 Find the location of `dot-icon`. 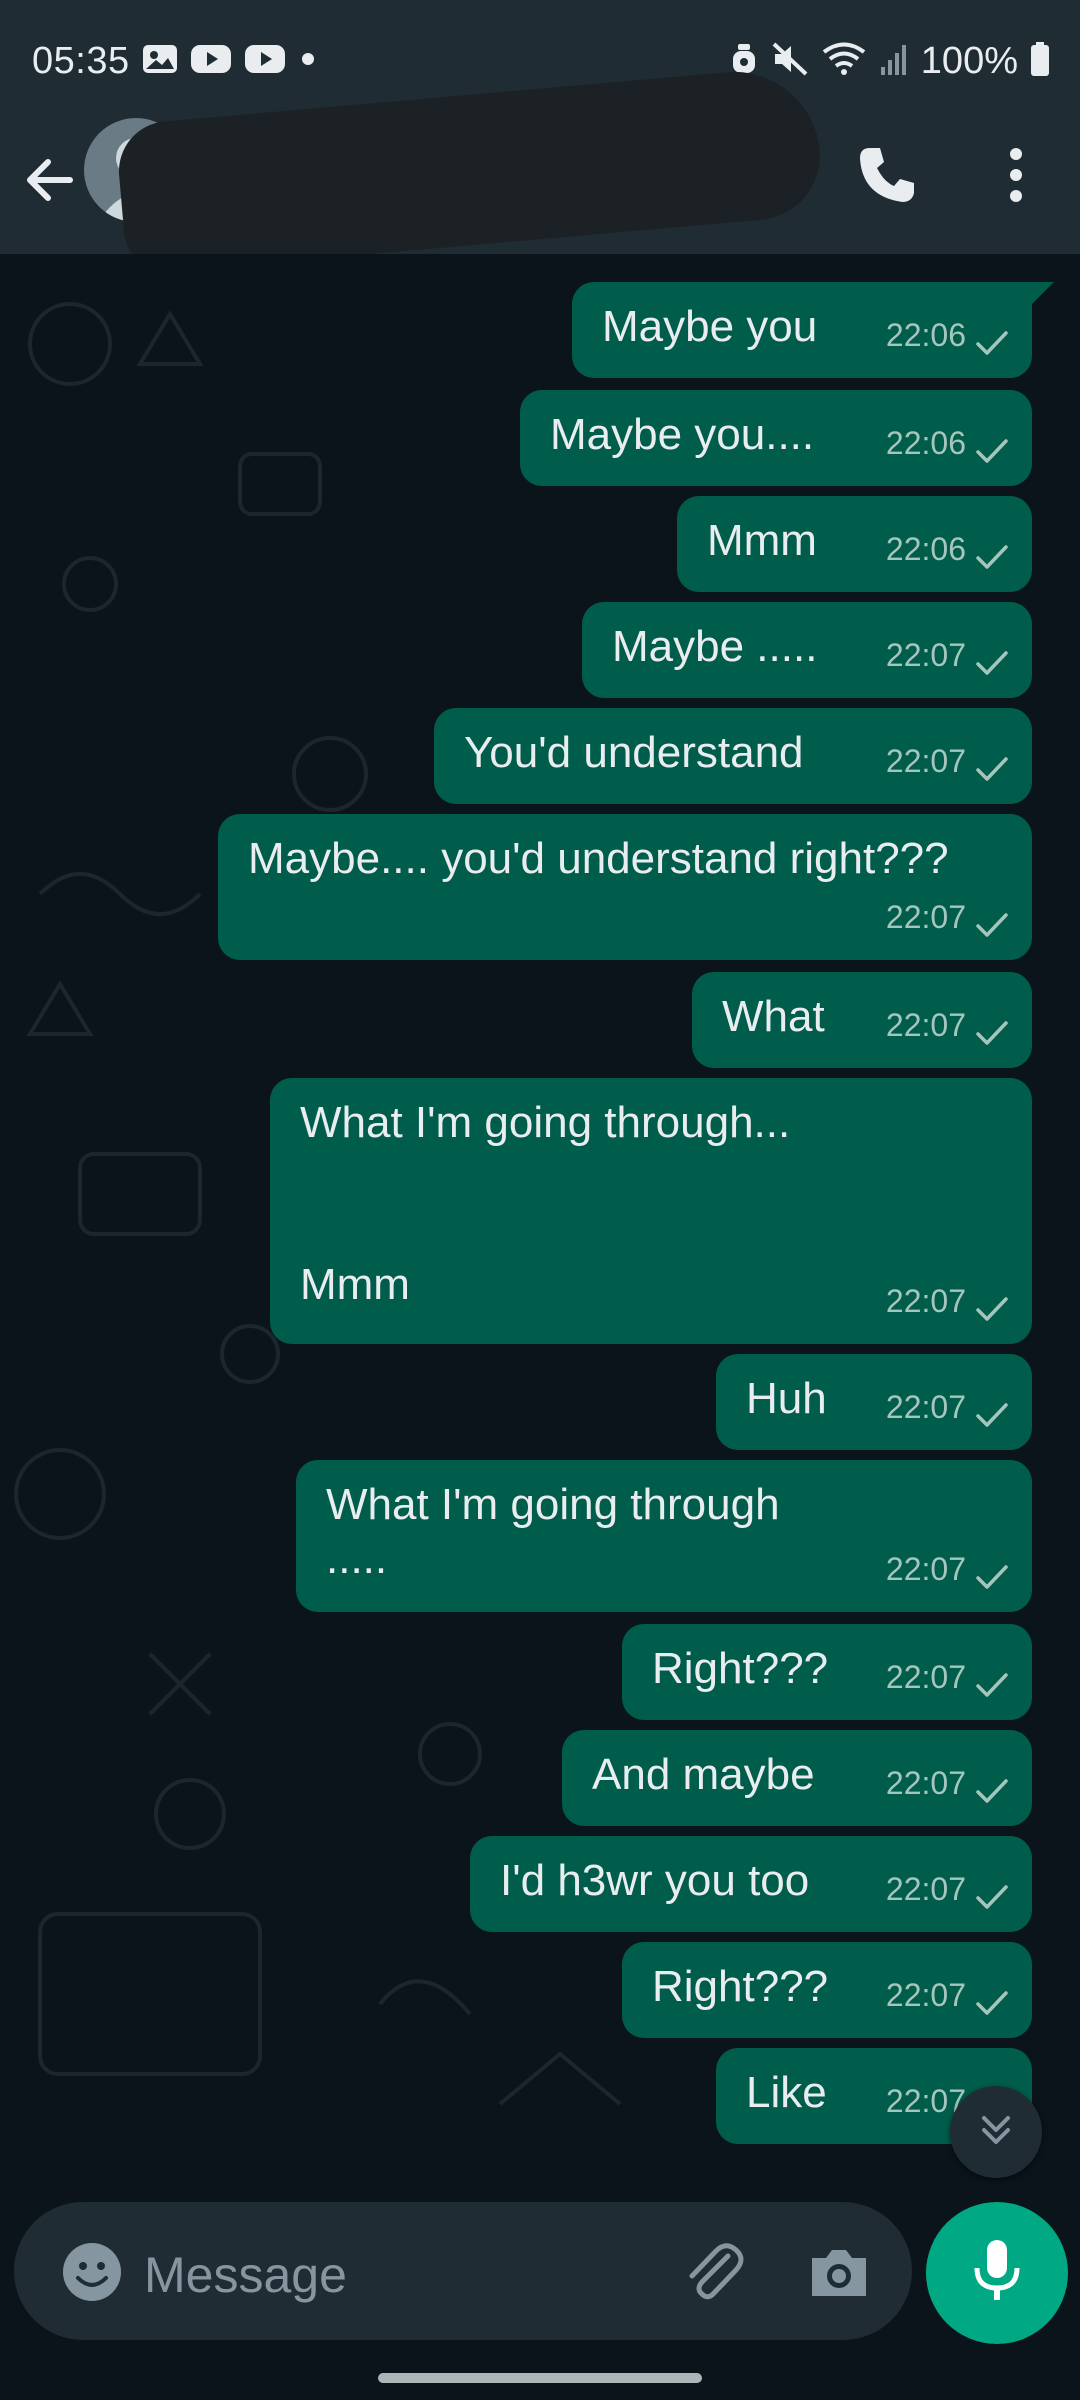

dot-icon is located at coordinates (308, 61).